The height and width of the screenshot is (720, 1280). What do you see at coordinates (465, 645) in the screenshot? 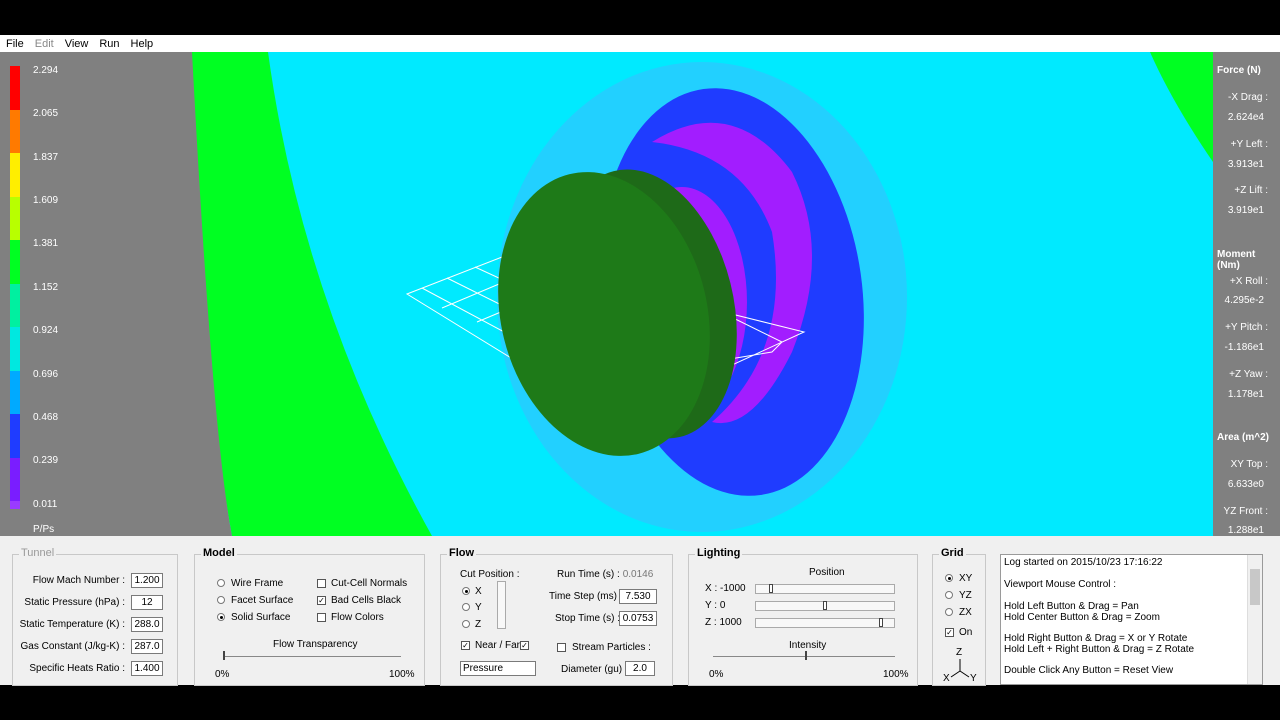
I see `near-checkbox: ✓` at bounding box center [465, 645].